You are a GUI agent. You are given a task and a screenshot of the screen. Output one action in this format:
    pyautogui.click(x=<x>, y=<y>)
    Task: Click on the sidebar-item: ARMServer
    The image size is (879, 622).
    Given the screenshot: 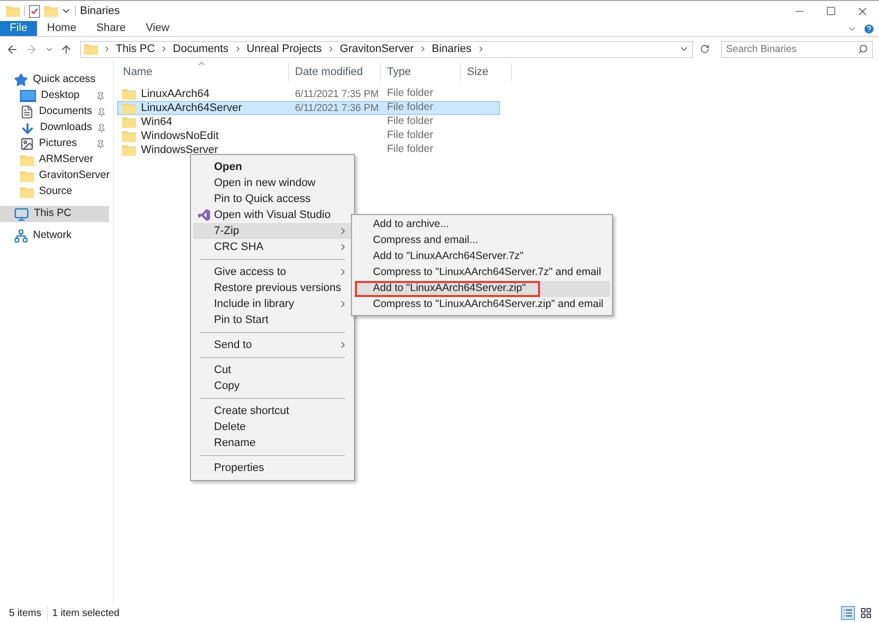 What is the action you would take?
    pyautogui.click(x=54, y=160)
    